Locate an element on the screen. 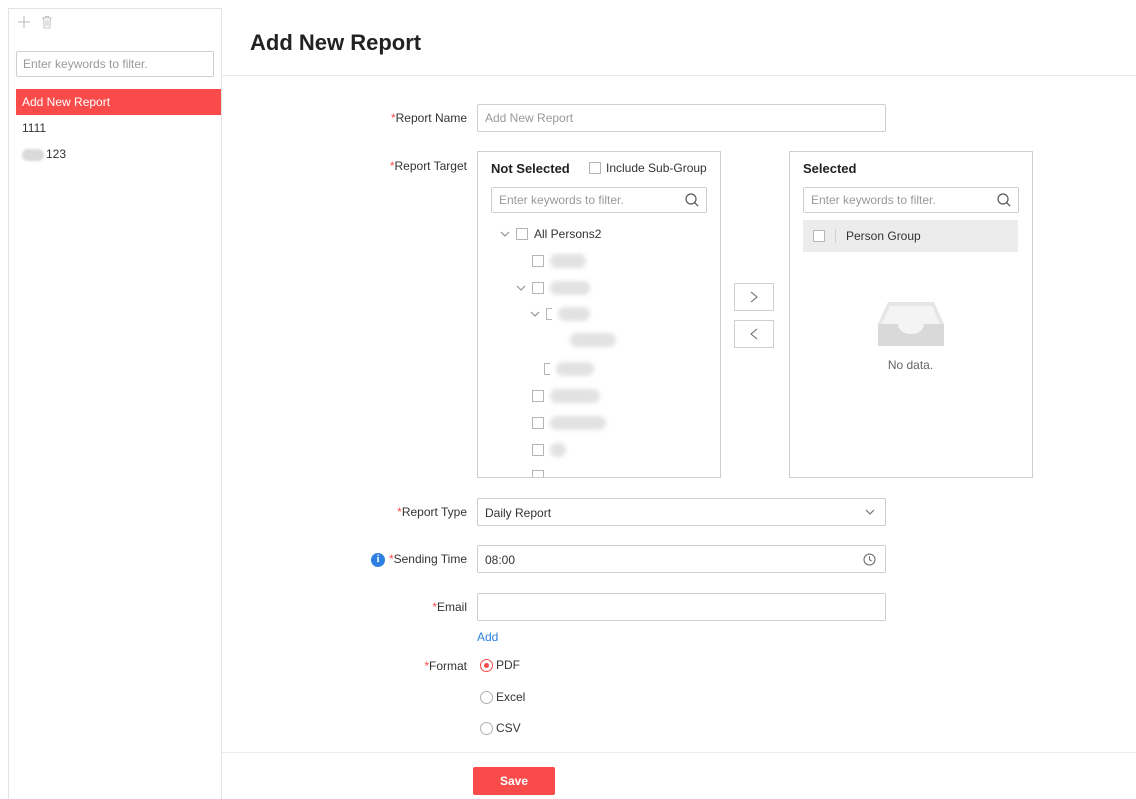 Image resolution: width=1136 pixels, height=799 pixels. format-option-pdf: PDF is located at coordinates (500, 665).